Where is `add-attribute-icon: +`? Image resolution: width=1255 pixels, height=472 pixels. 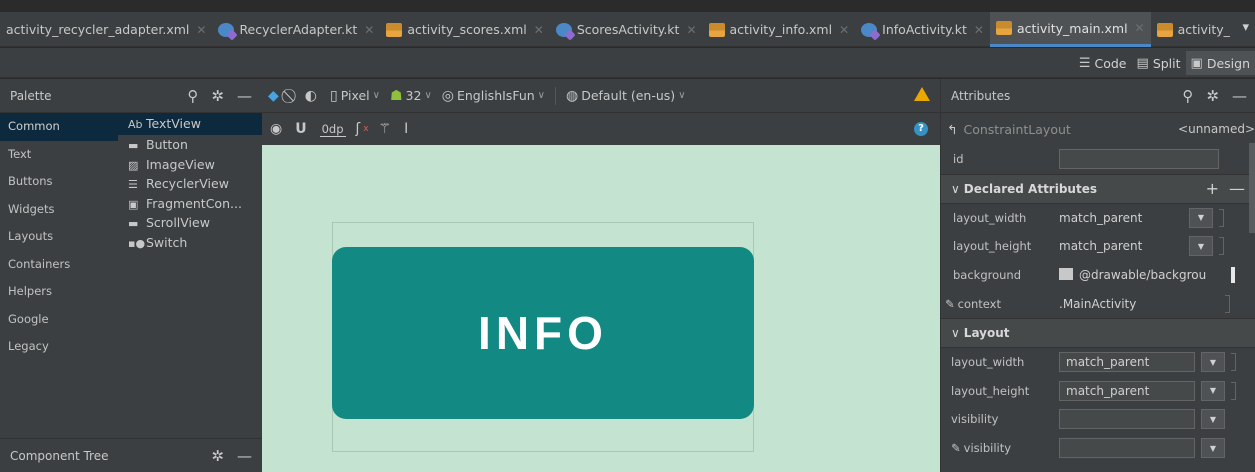 add-attribute-icon: + is located at coordinates (1212, 188).